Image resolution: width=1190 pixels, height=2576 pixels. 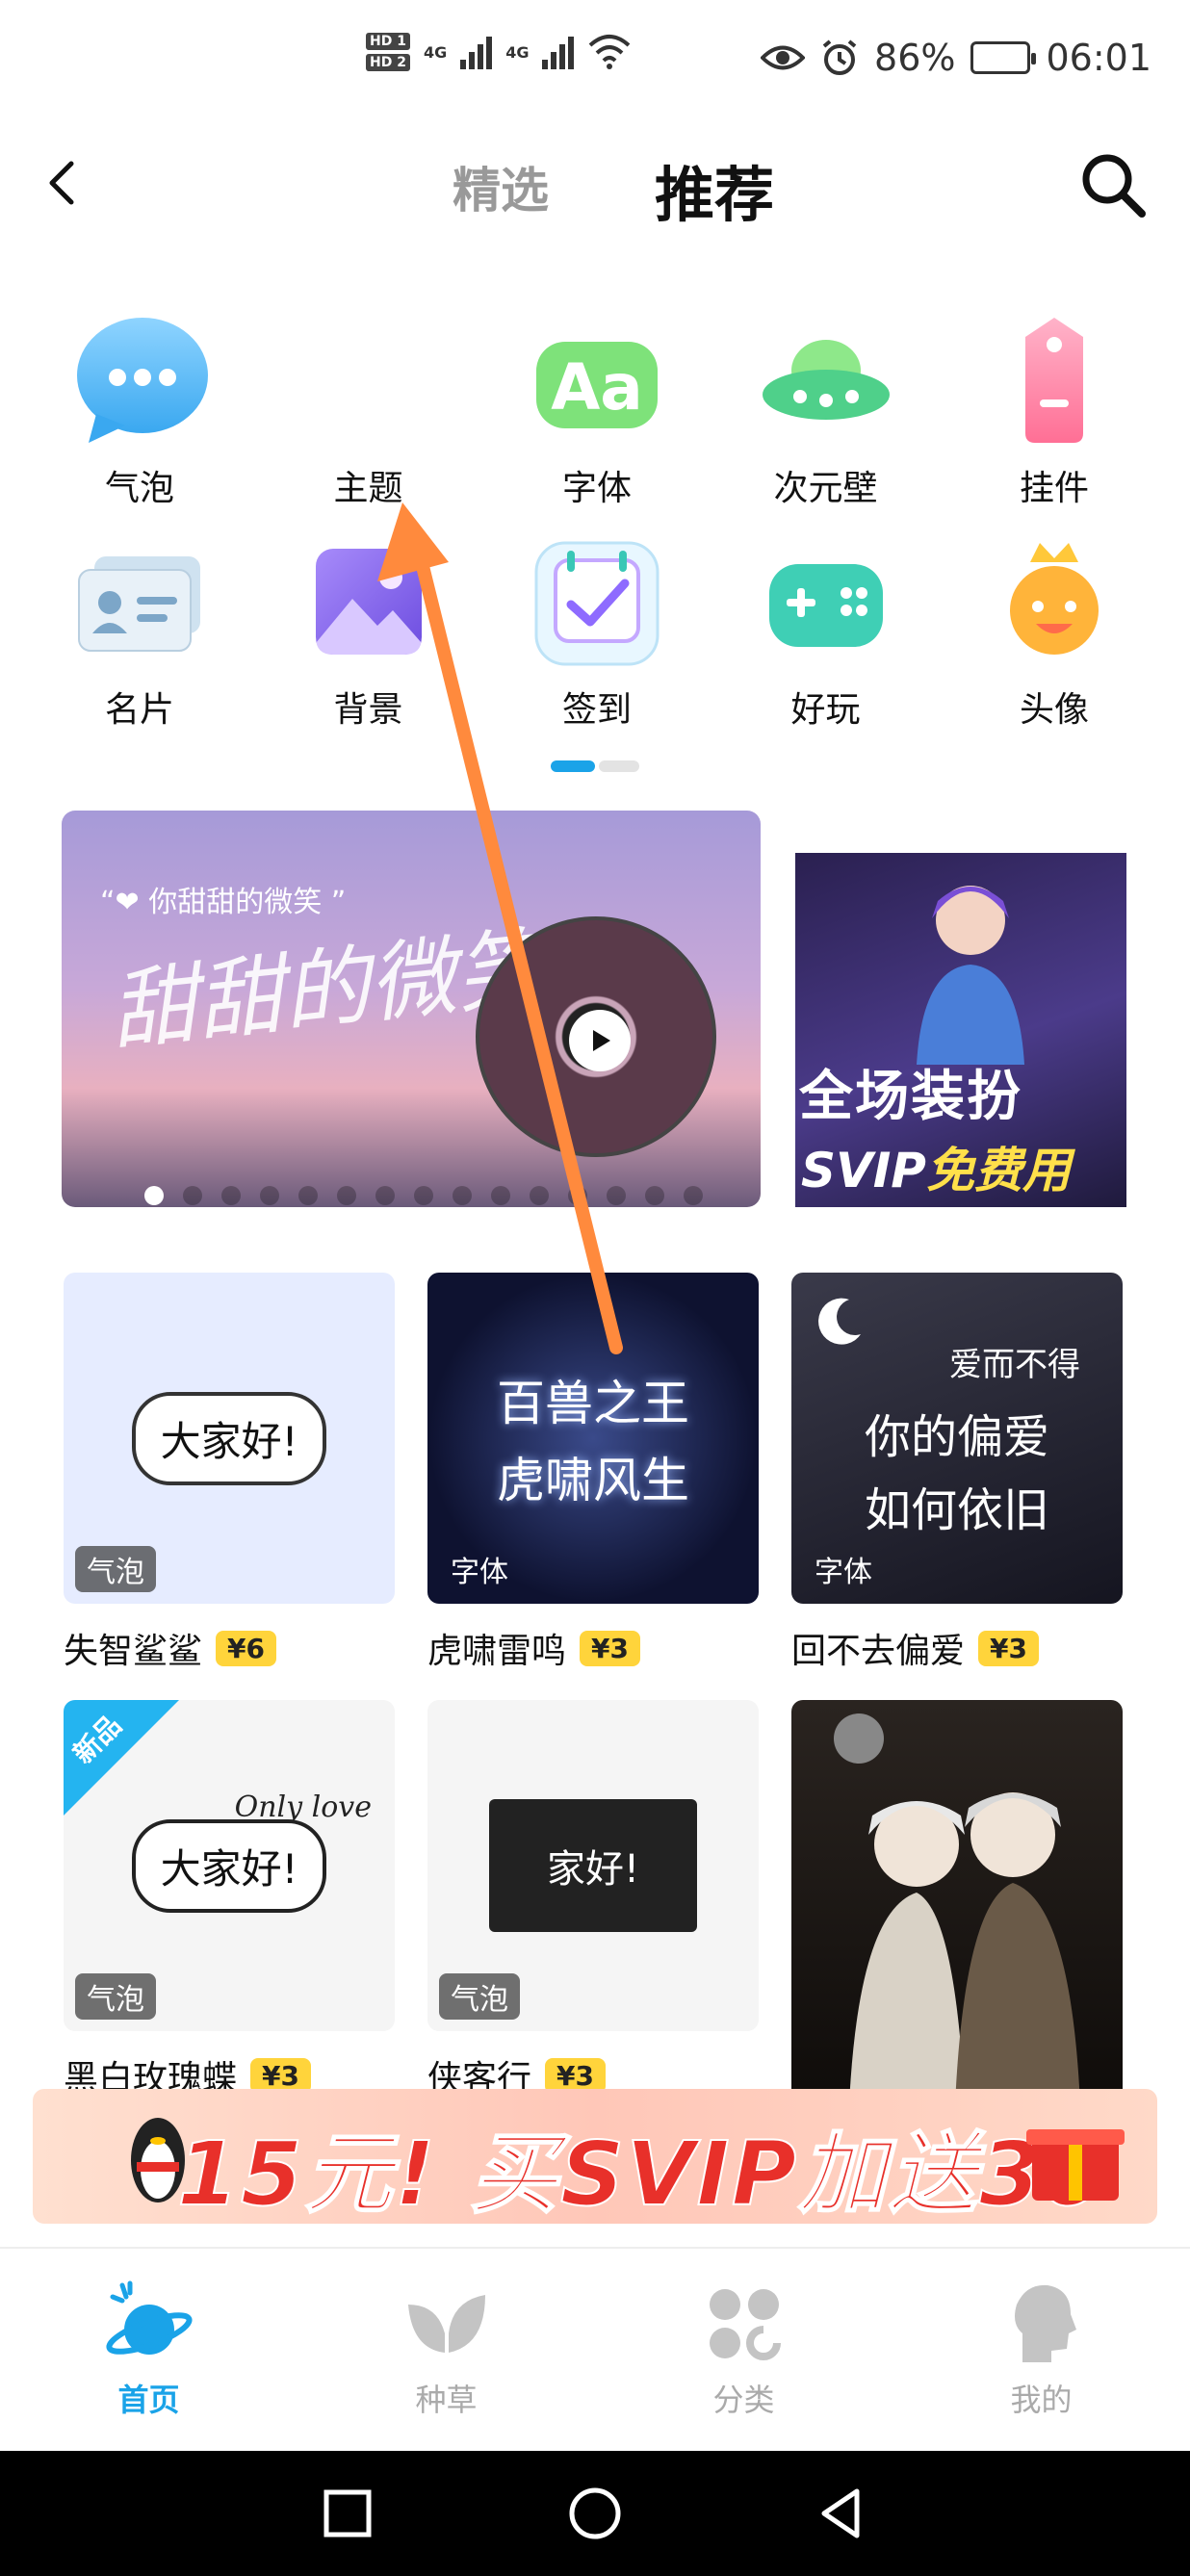 What do you see at coordinates (368, 710) in the screenshot?
I see `category-label: 背景` at bounding box center [368, 710].